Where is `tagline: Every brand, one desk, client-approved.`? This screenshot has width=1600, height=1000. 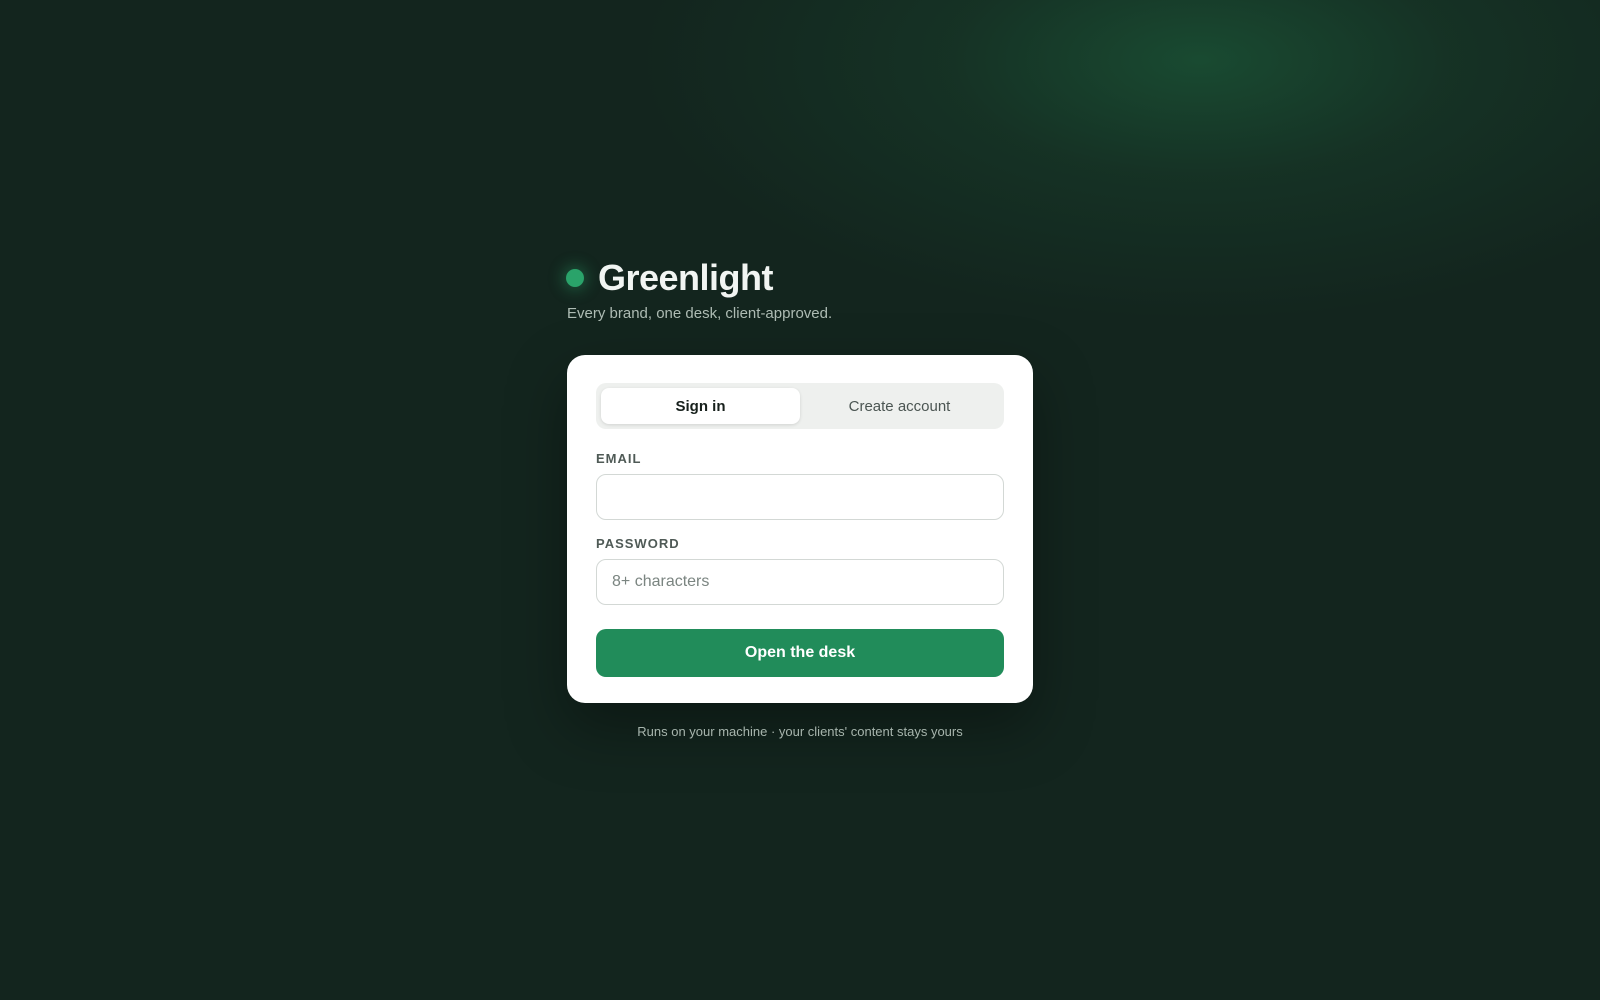 tagline: Every brand, one desk, client-approved. is located at coordinates (700, 313).